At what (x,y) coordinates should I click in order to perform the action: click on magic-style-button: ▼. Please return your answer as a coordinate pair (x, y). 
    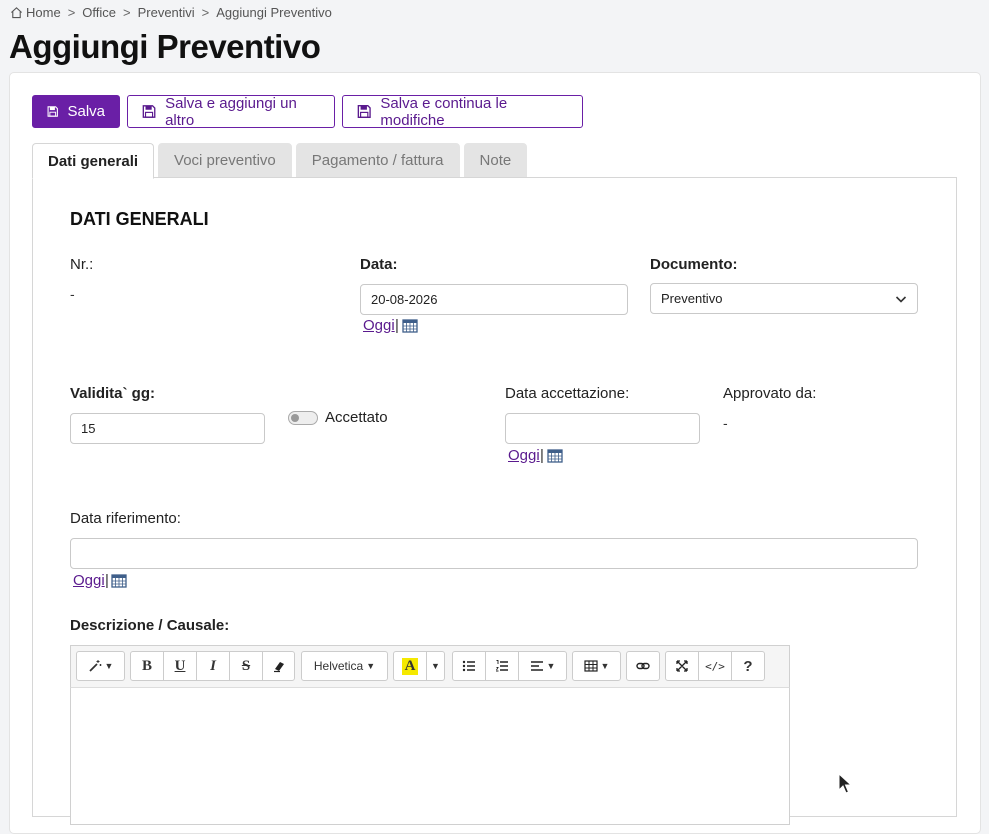
    Looking at the image, I should click on (100, 666).